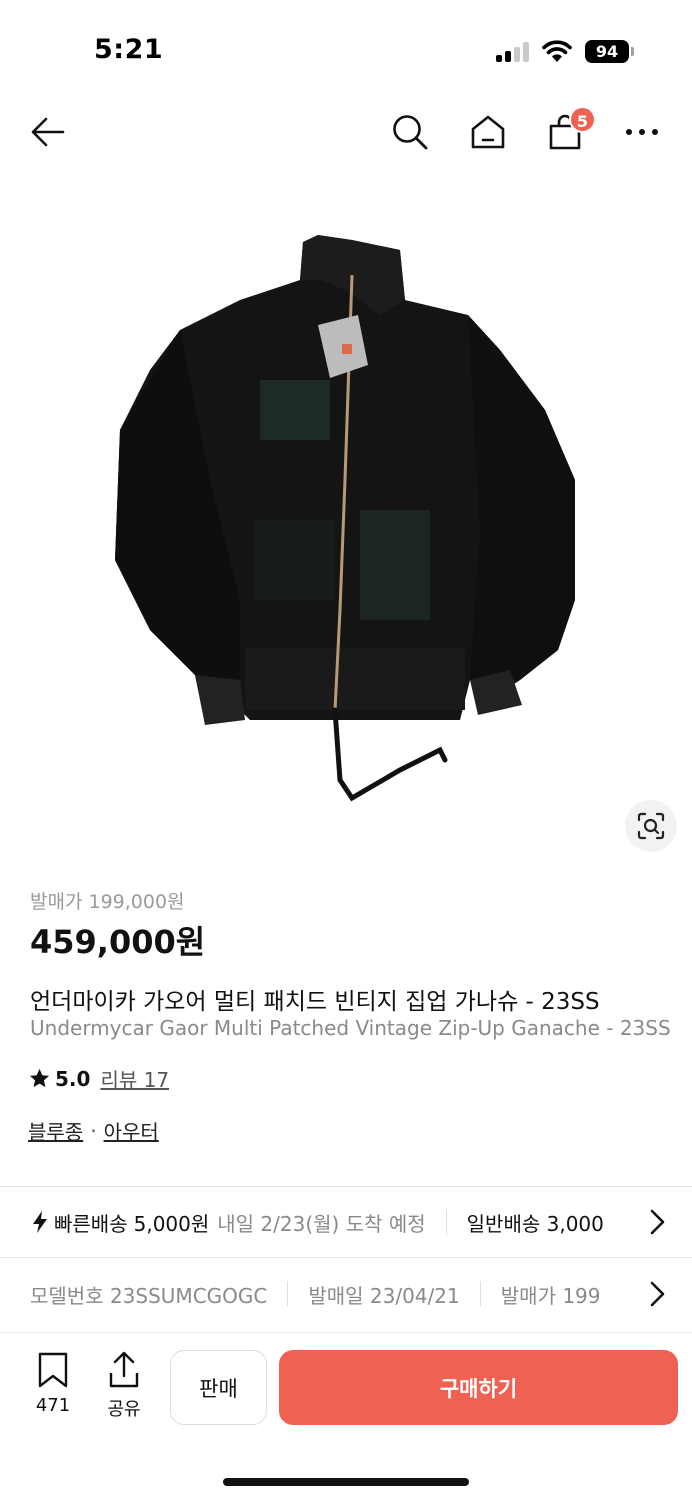 This screenshot has width=692, height=1500. I want to click on cellular-signal-icon, so click(514, 52).